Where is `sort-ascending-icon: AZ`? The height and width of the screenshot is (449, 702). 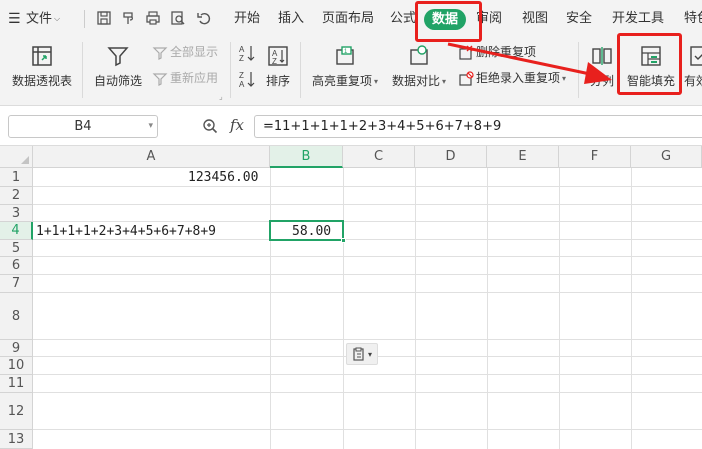
sort-ascending-icon: AZ is located at coordinates (247, 53).